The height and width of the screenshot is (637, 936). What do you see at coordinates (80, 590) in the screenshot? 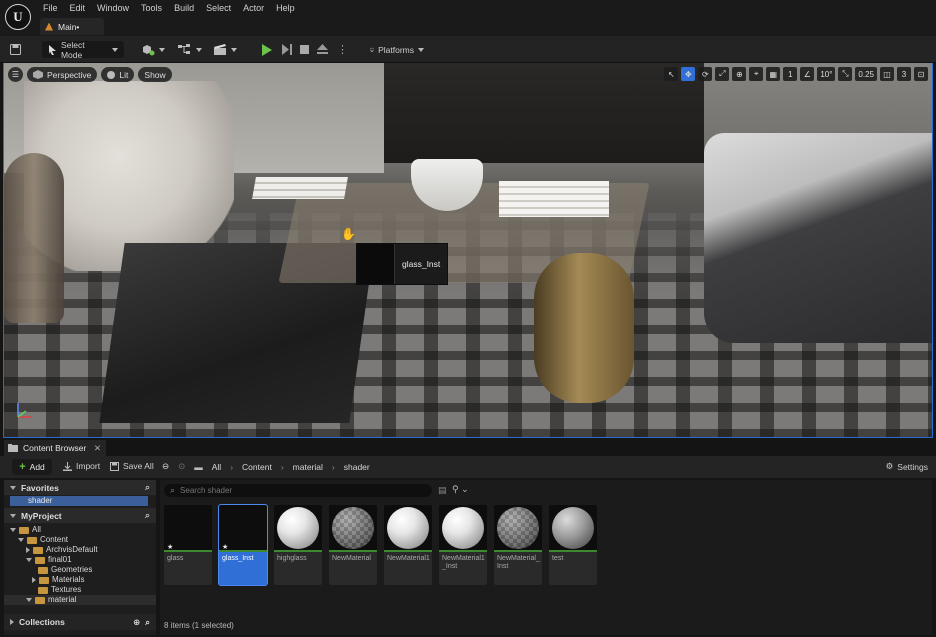
I see `tree-item-textures: Textures` at bounding box center [80, 590].